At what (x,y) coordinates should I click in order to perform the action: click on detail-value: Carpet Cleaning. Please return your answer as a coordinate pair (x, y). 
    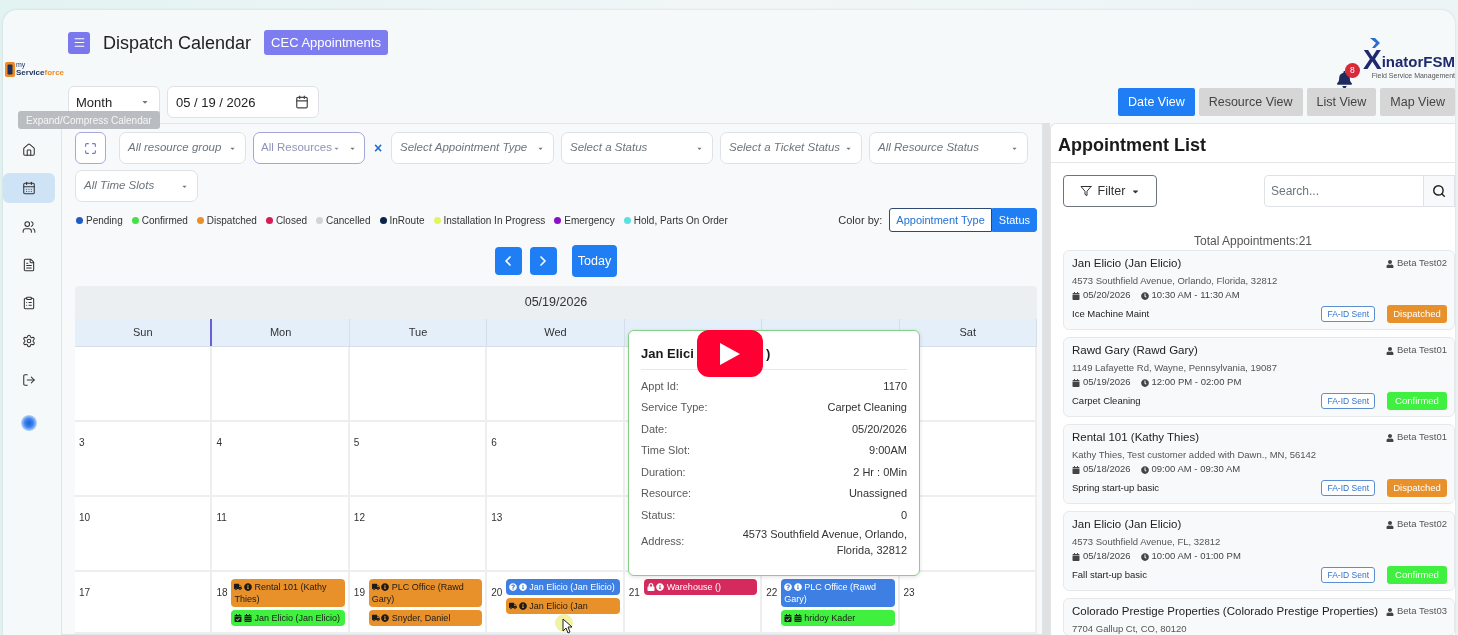
    Looking at the image, I should click on (867, 408).